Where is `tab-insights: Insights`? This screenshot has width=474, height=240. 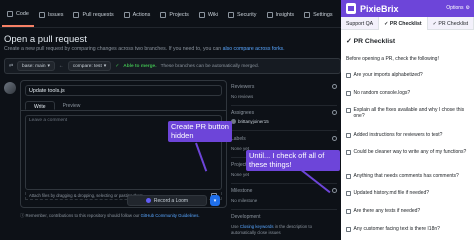
tab-insights: Insights is located at coordinates (281, 15).